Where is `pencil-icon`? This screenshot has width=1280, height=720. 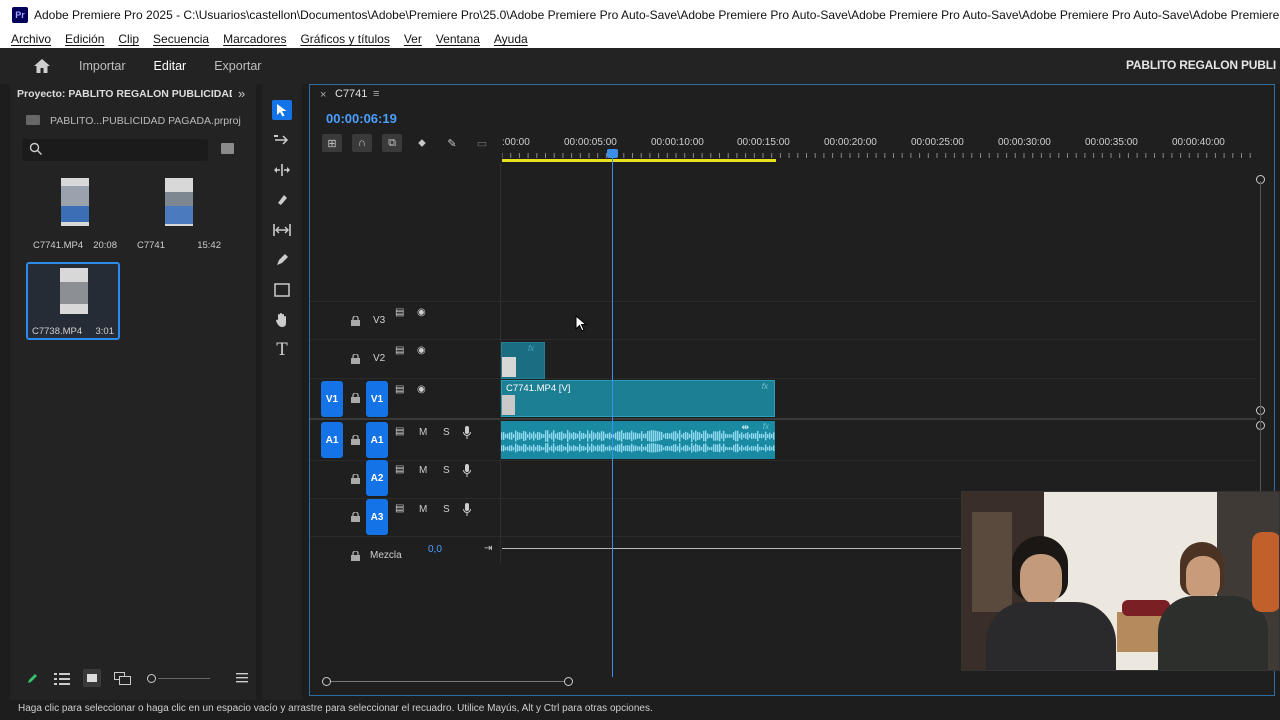
pencil-icon is located at coordinates (32, 678).